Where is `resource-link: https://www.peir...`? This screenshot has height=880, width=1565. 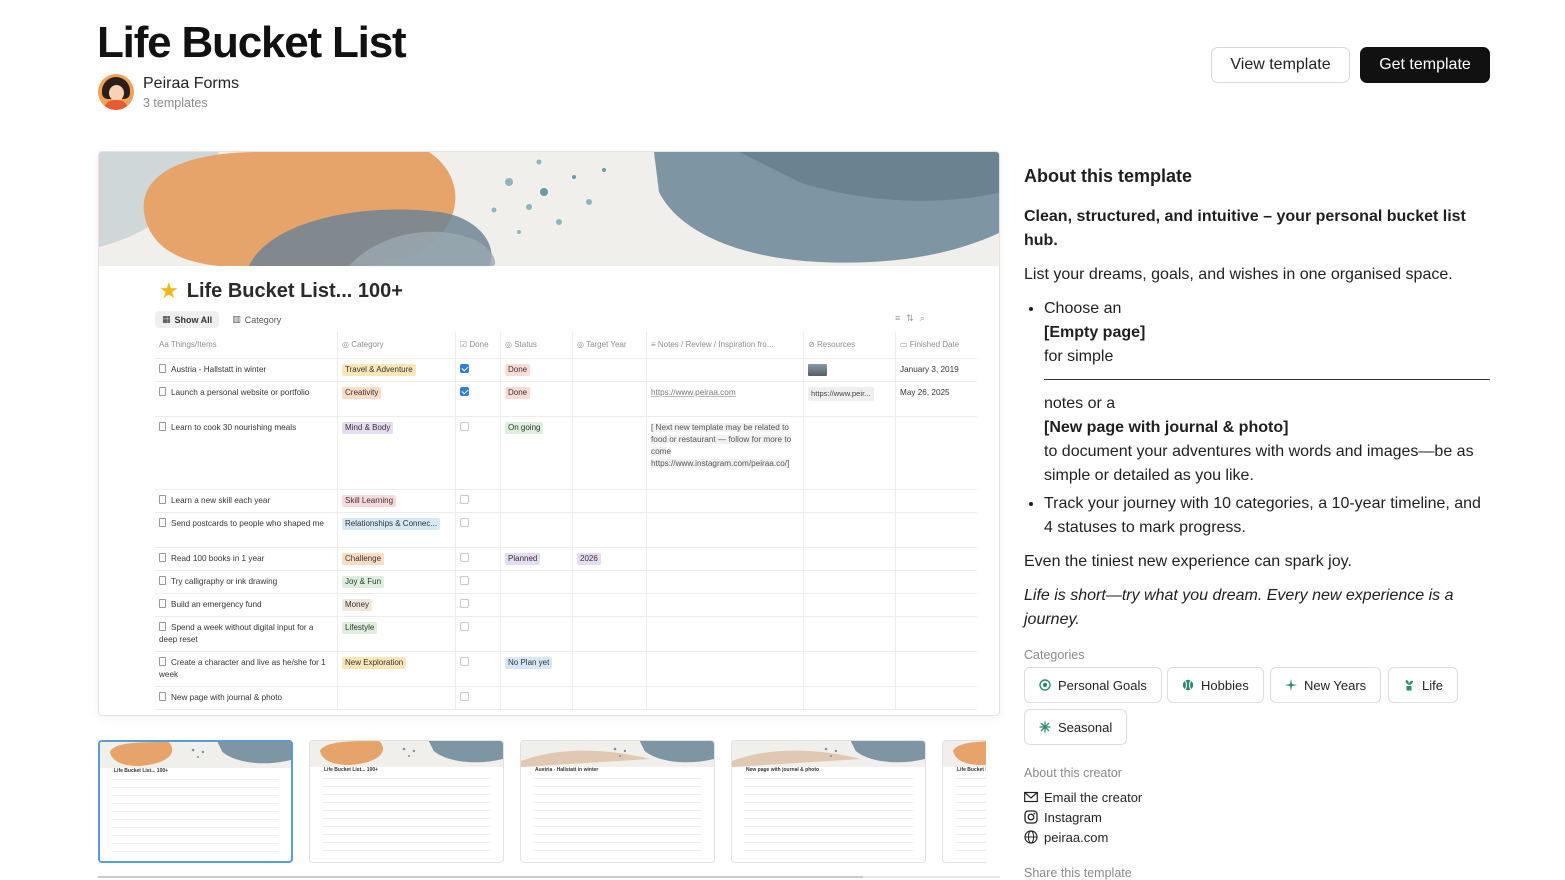
resource-link: https://www.peir... is located at coordinates (841, 394).